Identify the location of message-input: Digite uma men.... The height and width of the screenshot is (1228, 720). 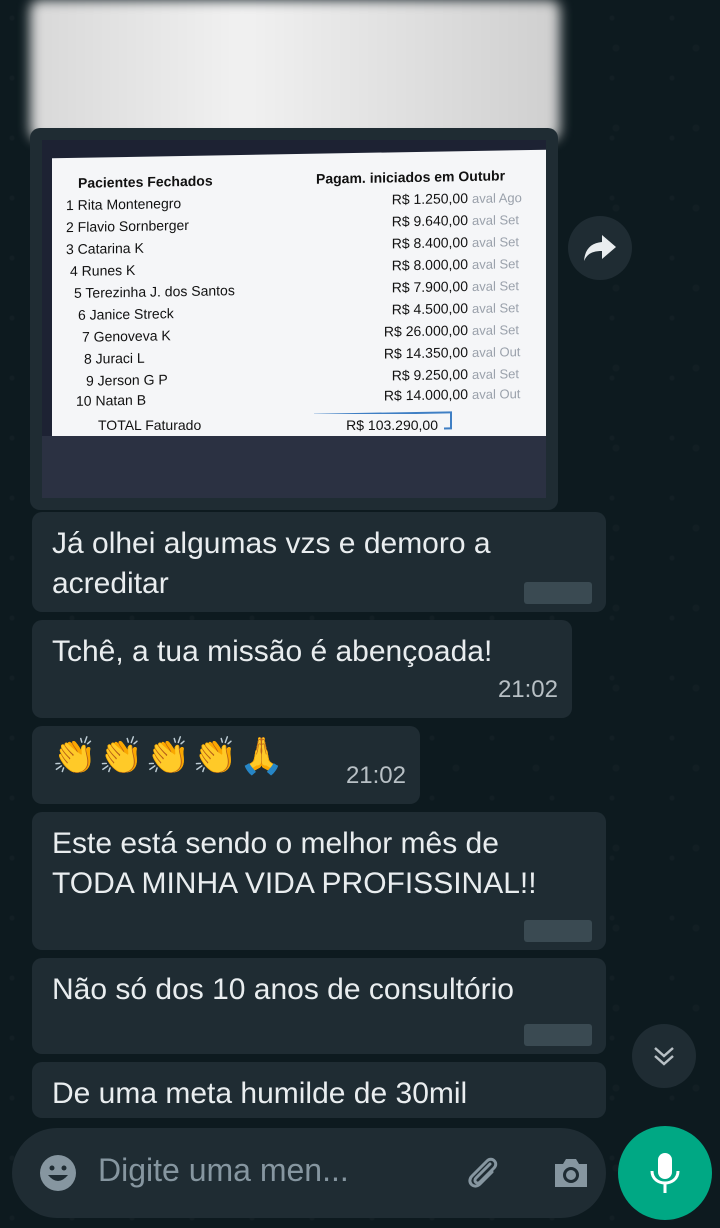
(223, 1170).